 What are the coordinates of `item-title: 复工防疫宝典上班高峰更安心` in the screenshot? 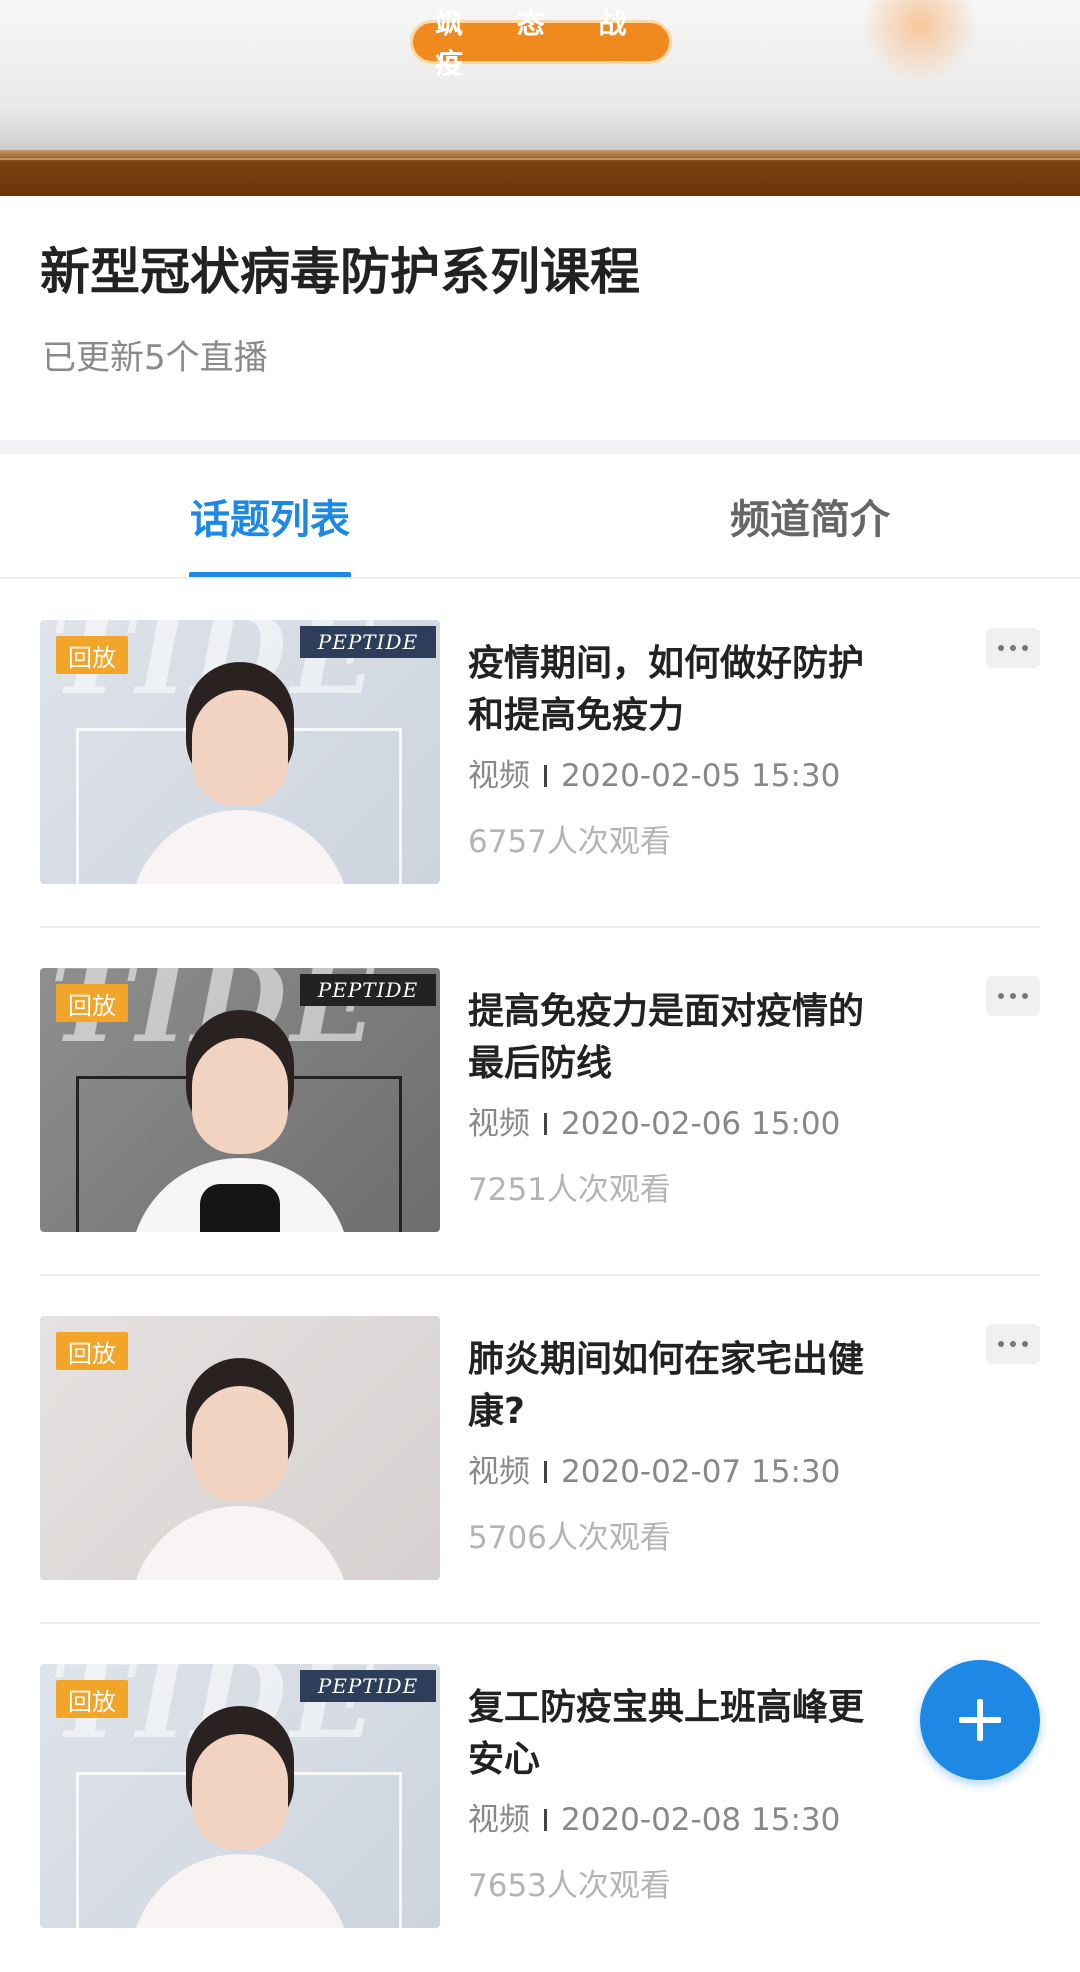 It's located at (683, 1734).